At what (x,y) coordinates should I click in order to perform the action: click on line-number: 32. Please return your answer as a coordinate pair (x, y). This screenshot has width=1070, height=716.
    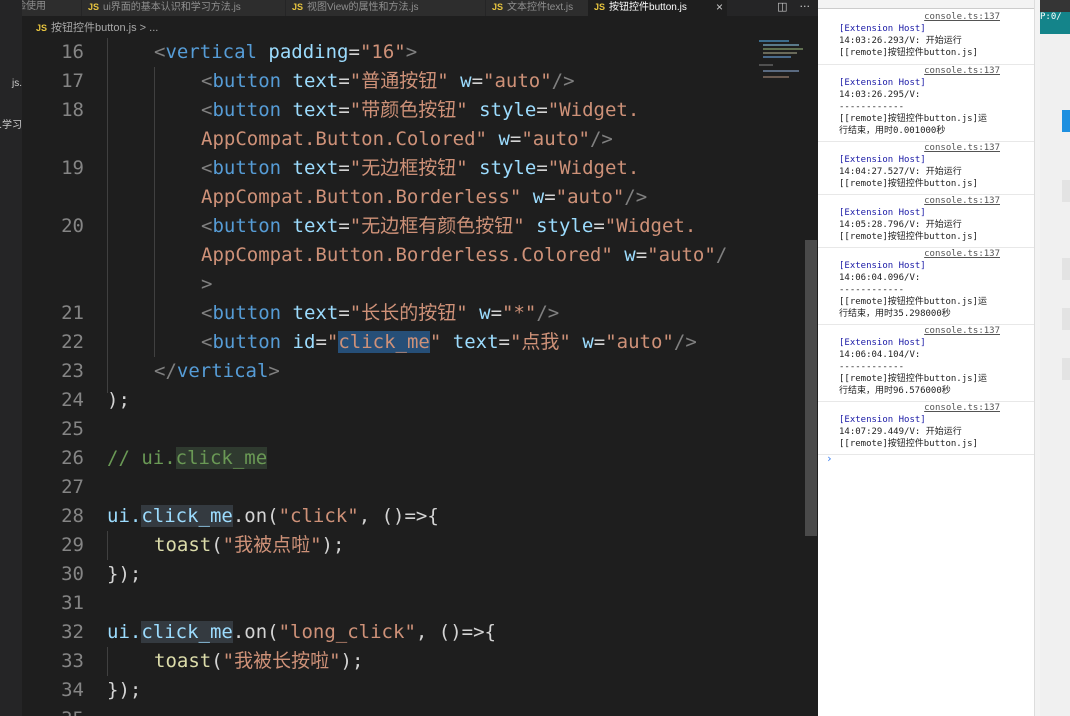
    Looking at the image, I should click on (72, 632).